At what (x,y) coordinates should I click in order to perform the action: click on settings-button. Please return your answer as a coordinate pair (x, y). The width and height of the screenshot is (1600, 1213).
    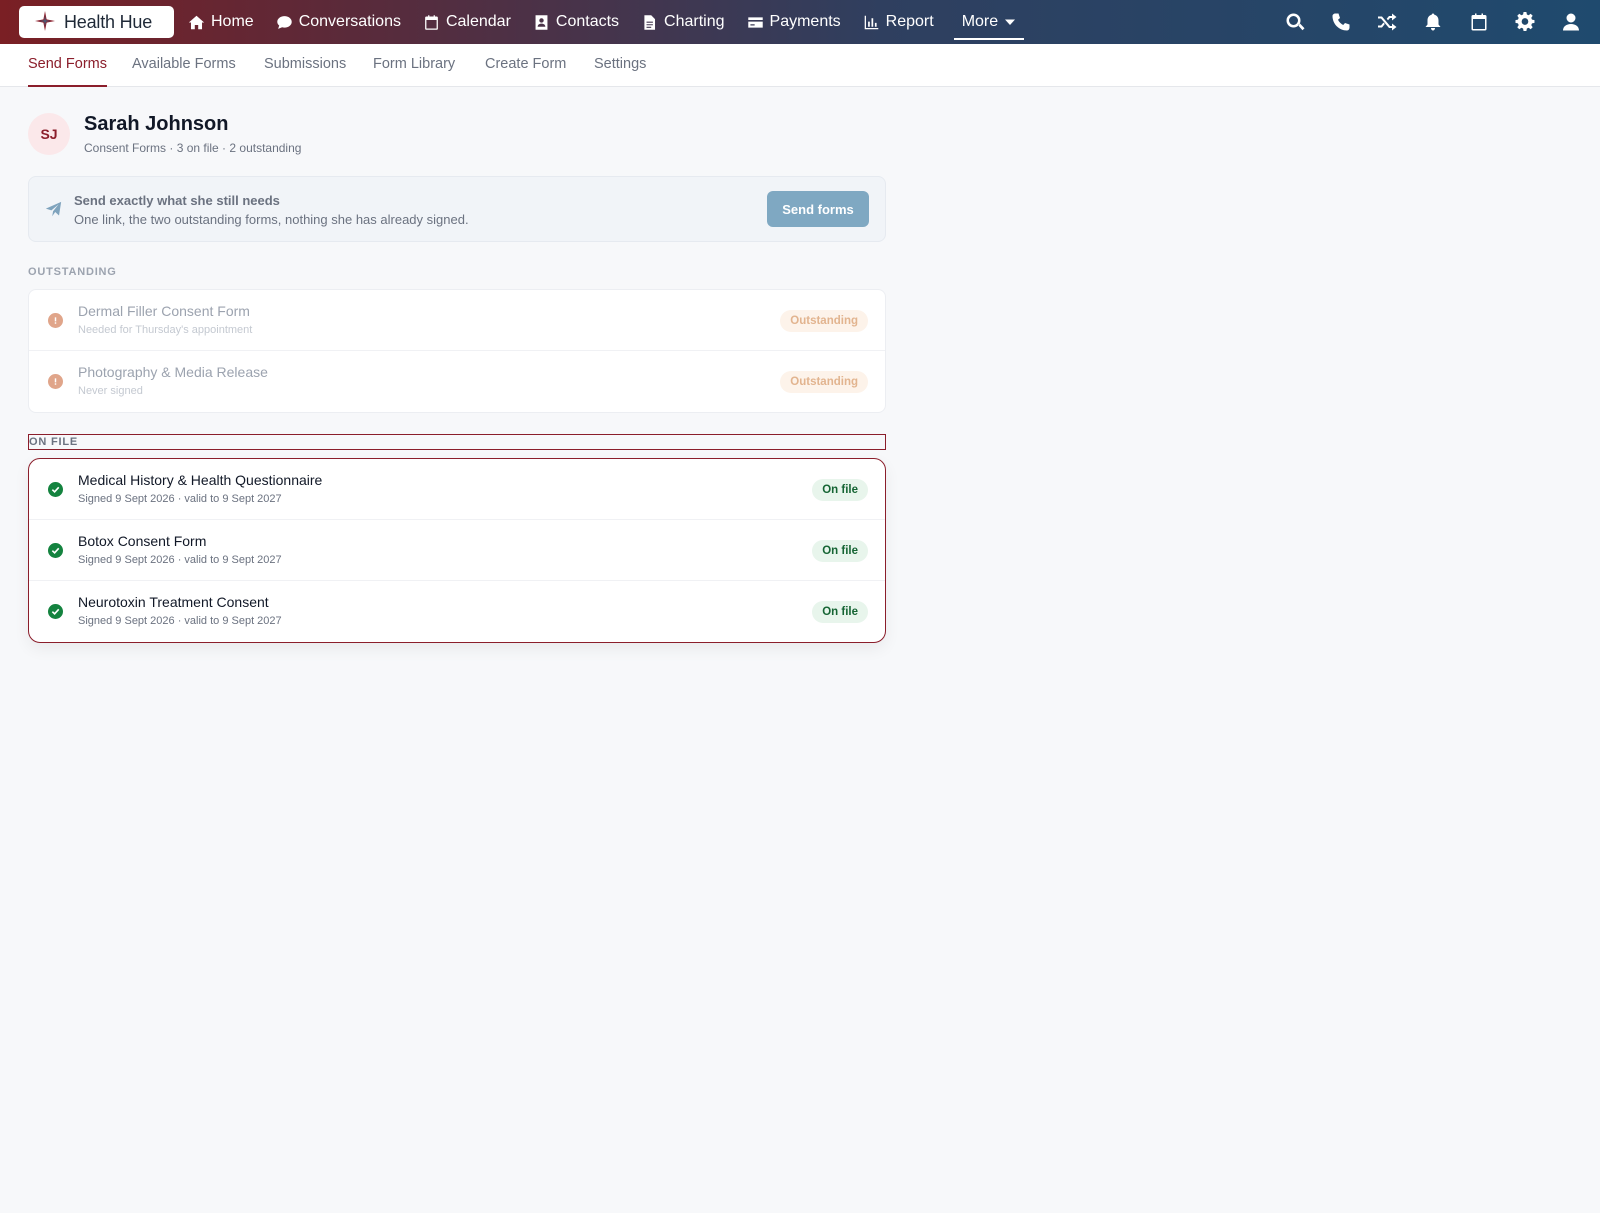
    Looking at the image, I should click on (1525, 22).